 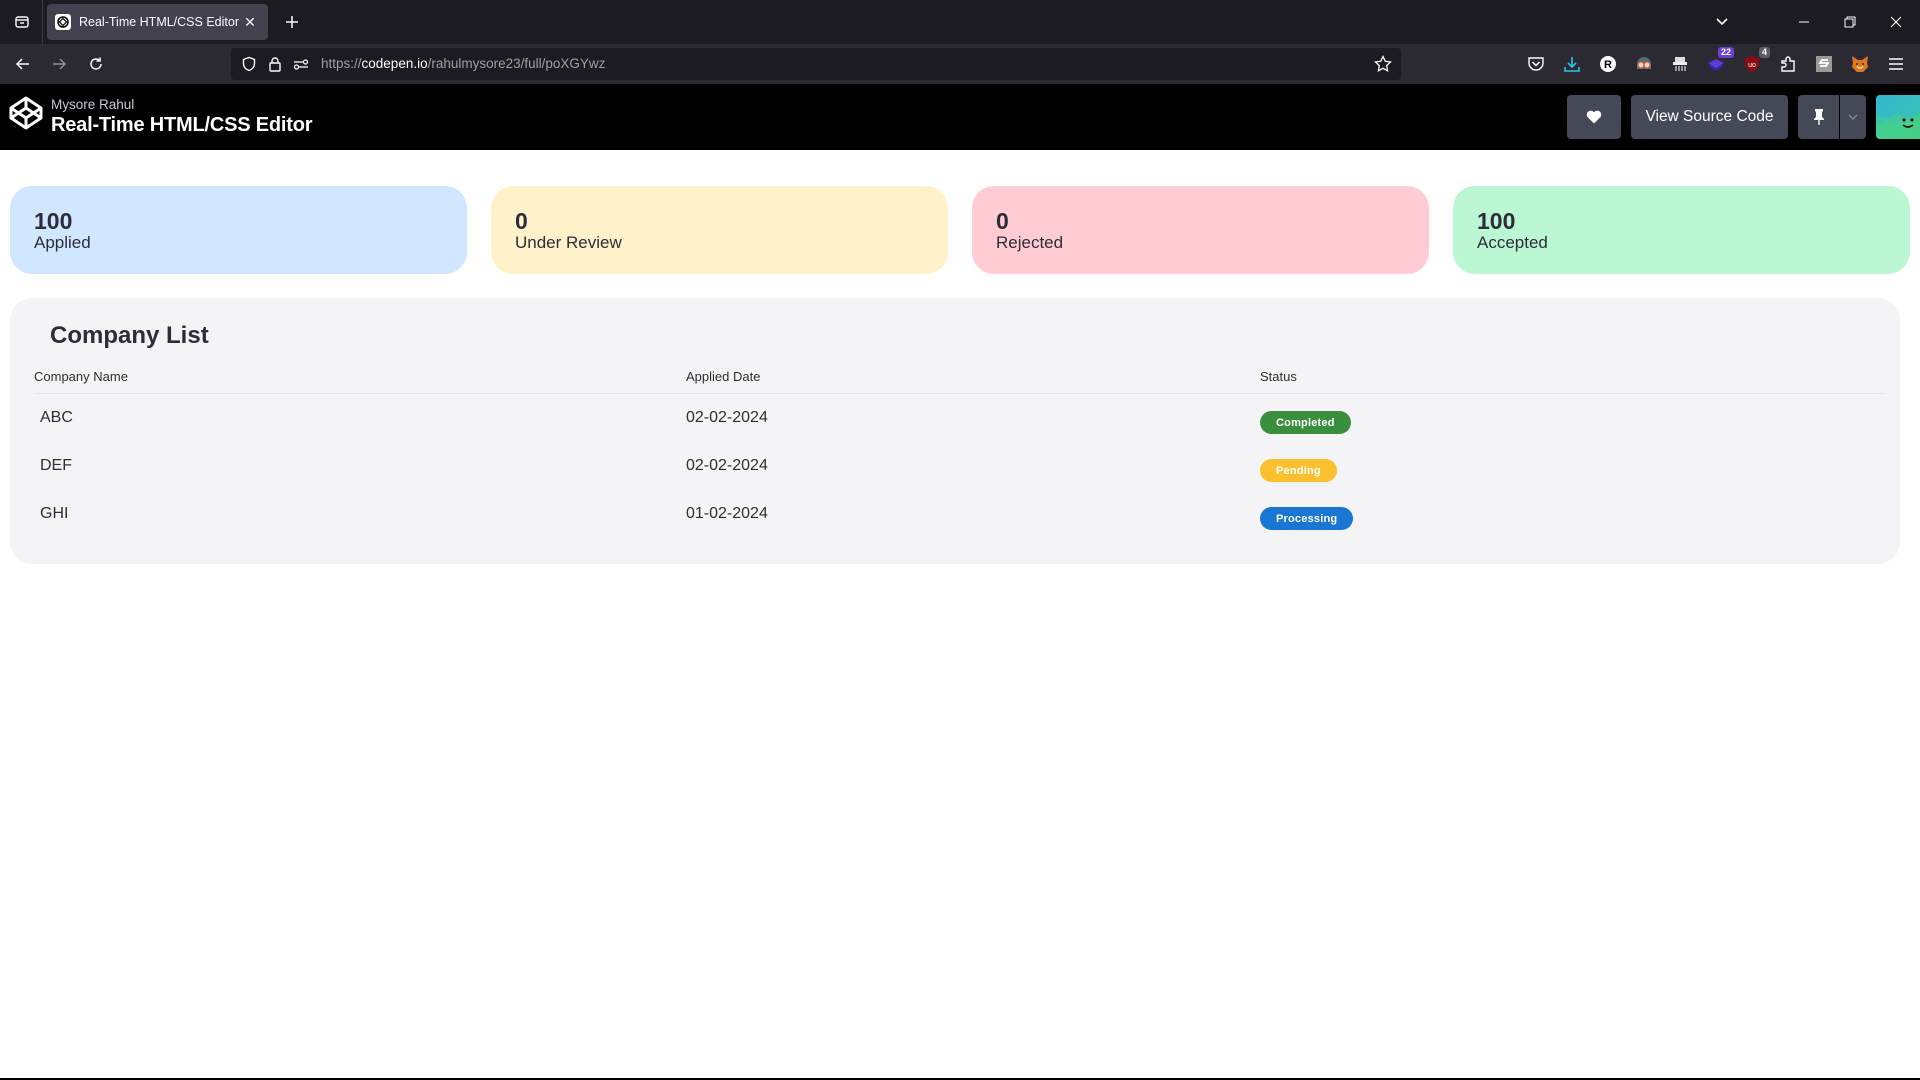 I want to click on app-menu-button, so click(x=1896, y=64).